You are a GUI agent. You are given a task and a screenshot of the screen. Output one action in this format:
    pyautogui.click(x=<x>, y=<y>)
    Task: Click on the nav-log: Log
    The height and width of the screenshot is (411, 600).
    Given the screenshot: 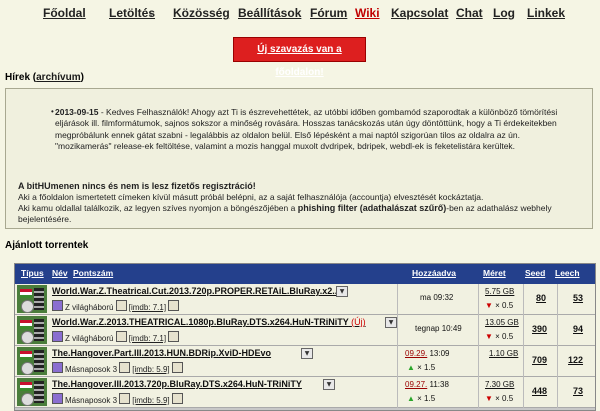 What is the action you would take?
    pyautogui.click(x=504, y=13)
    